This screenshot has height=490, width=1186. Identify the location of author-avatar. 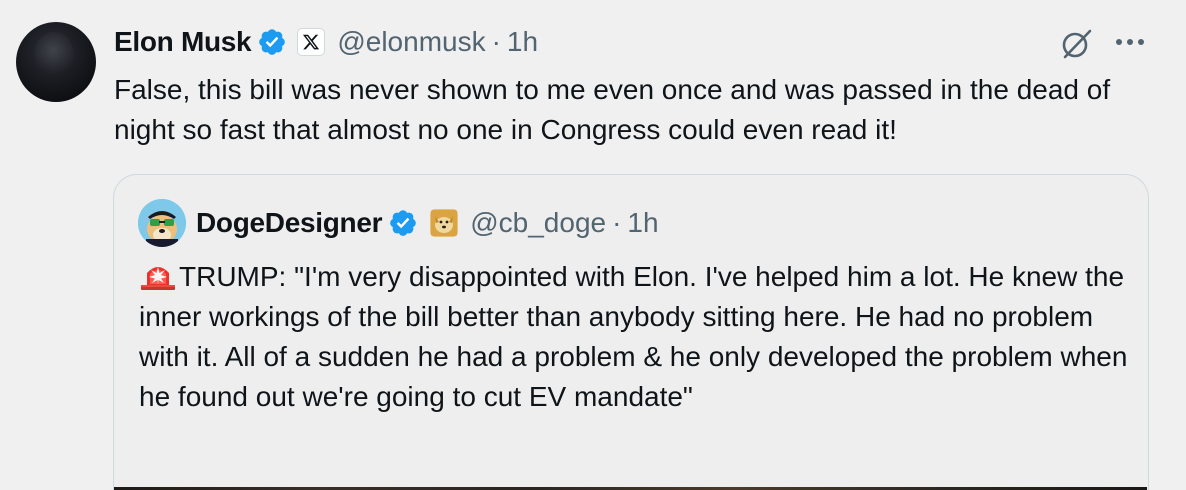
(56, 62).